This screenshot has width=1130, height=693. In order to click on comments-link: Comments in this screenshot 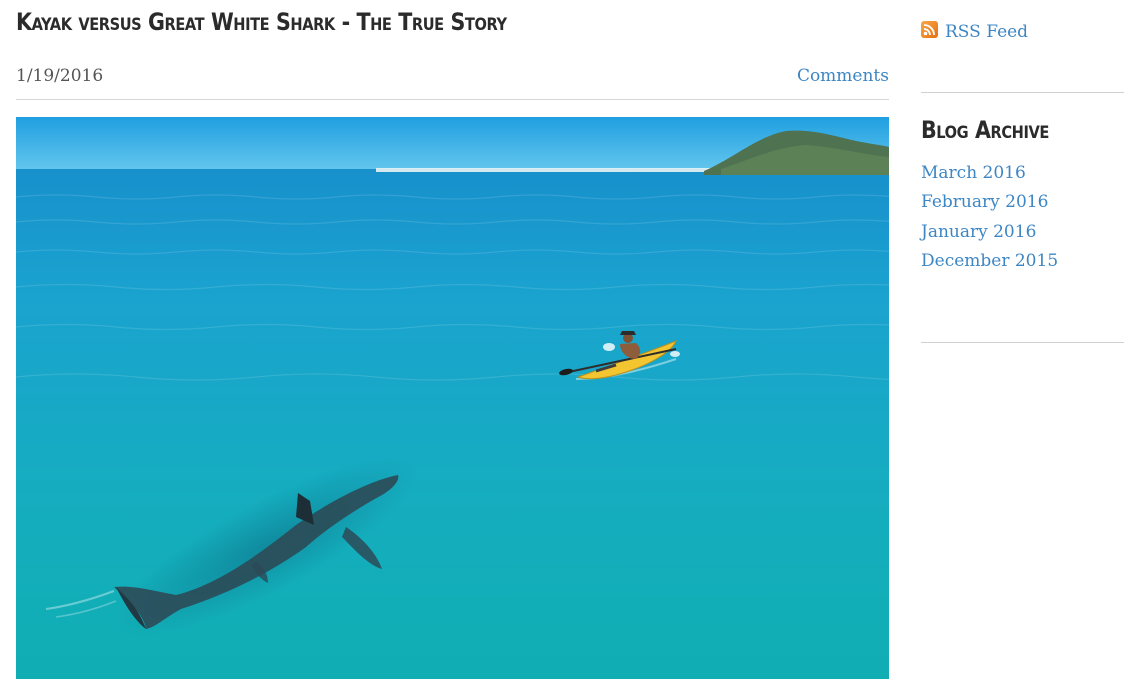, I will do `click(843, 76)`.